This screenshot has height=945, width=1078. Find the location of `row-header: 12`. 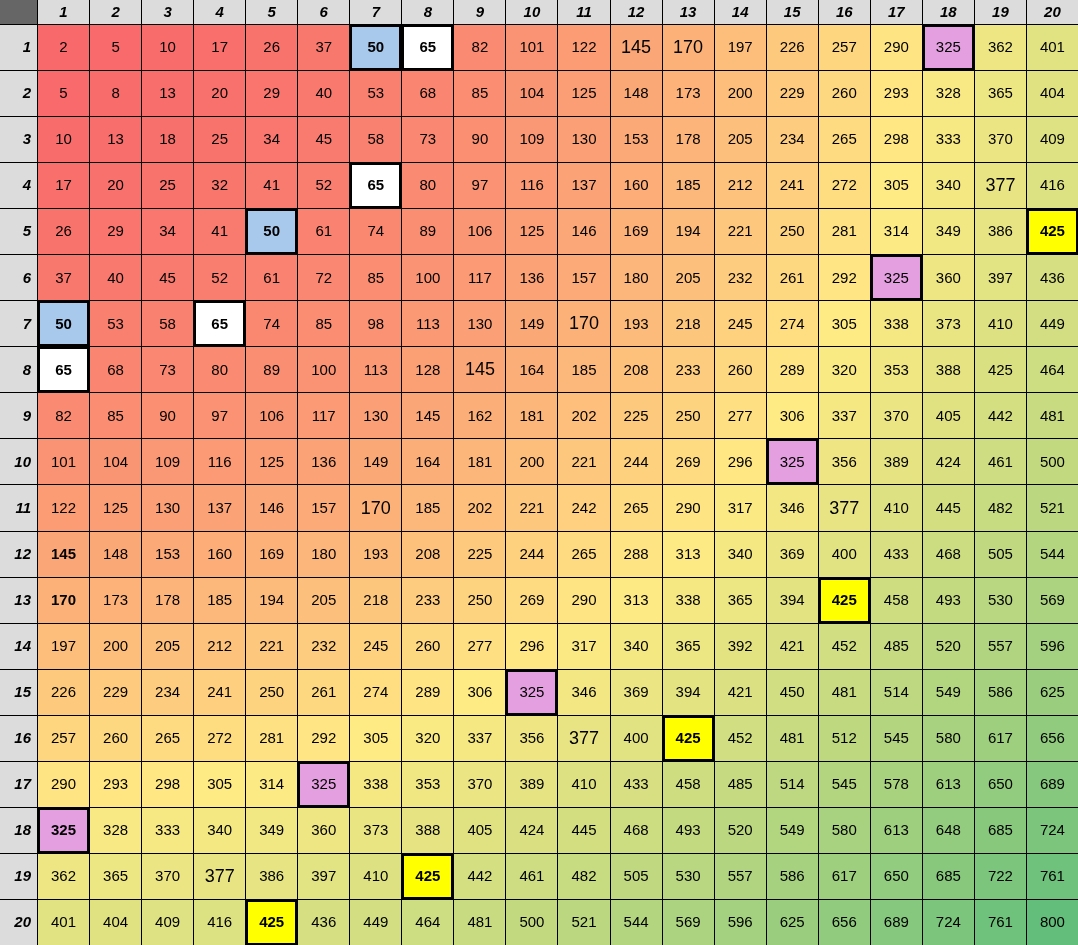

row-header: 12 is located at coordinates (18, 554).